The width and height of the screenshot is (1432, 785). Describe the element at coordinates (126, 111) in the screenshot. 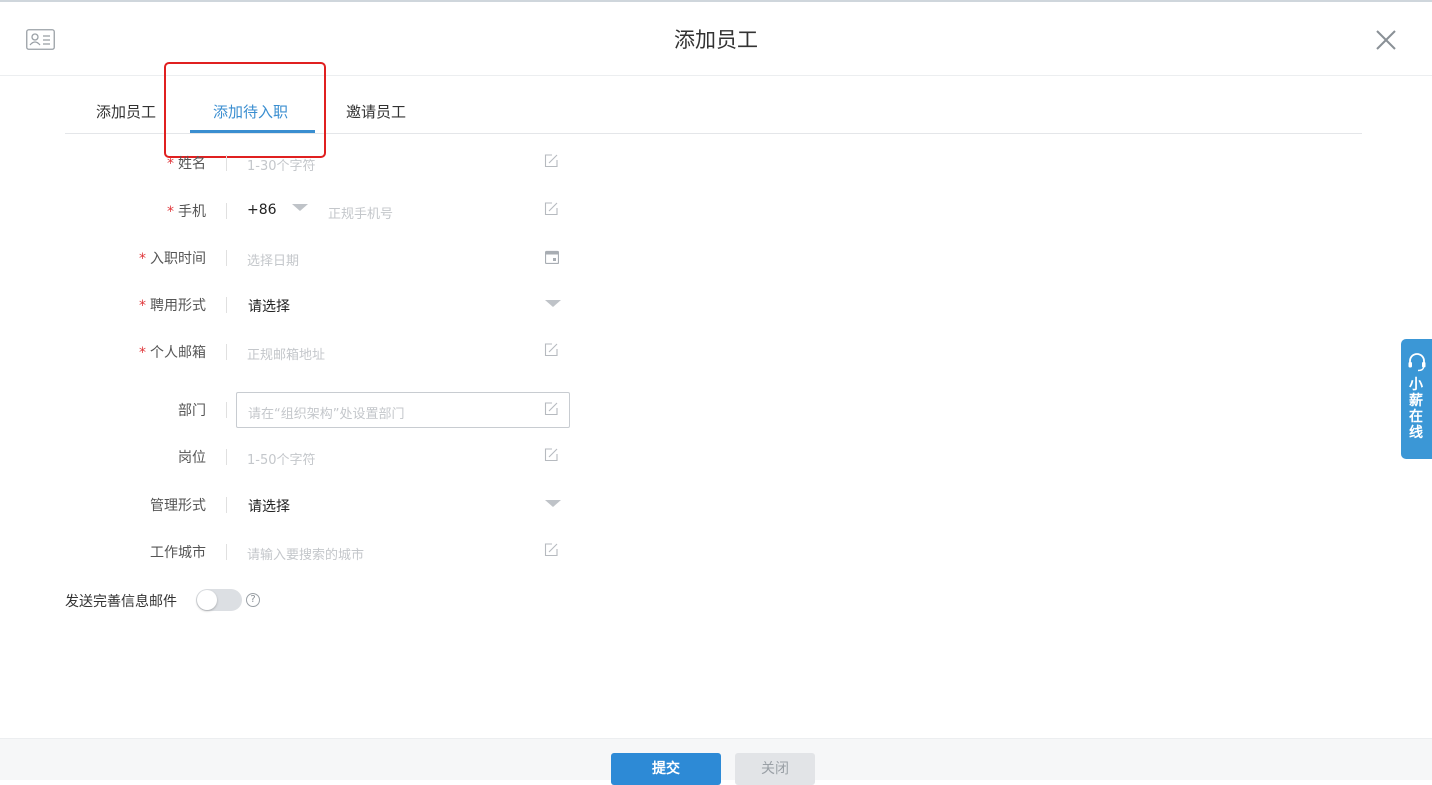

I see `tab-add-employee: 添加员工` at that location.